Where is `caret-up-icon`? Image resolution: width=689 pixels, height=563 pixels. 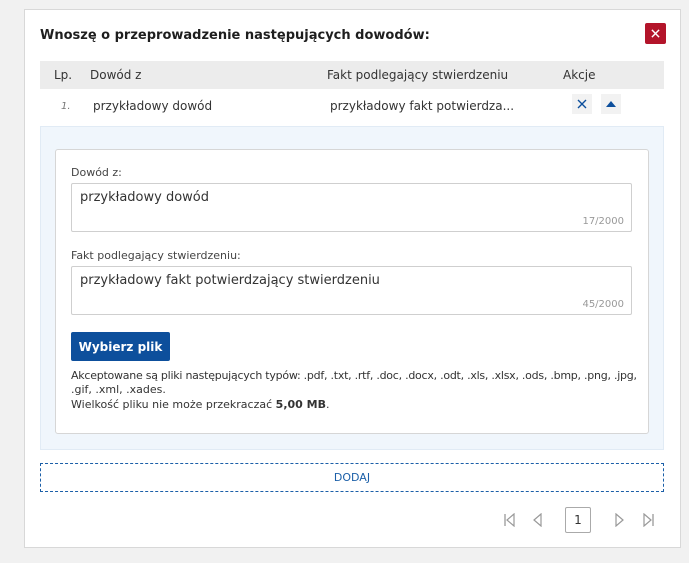 caret-up-icon is located at coordinates (611, 104).